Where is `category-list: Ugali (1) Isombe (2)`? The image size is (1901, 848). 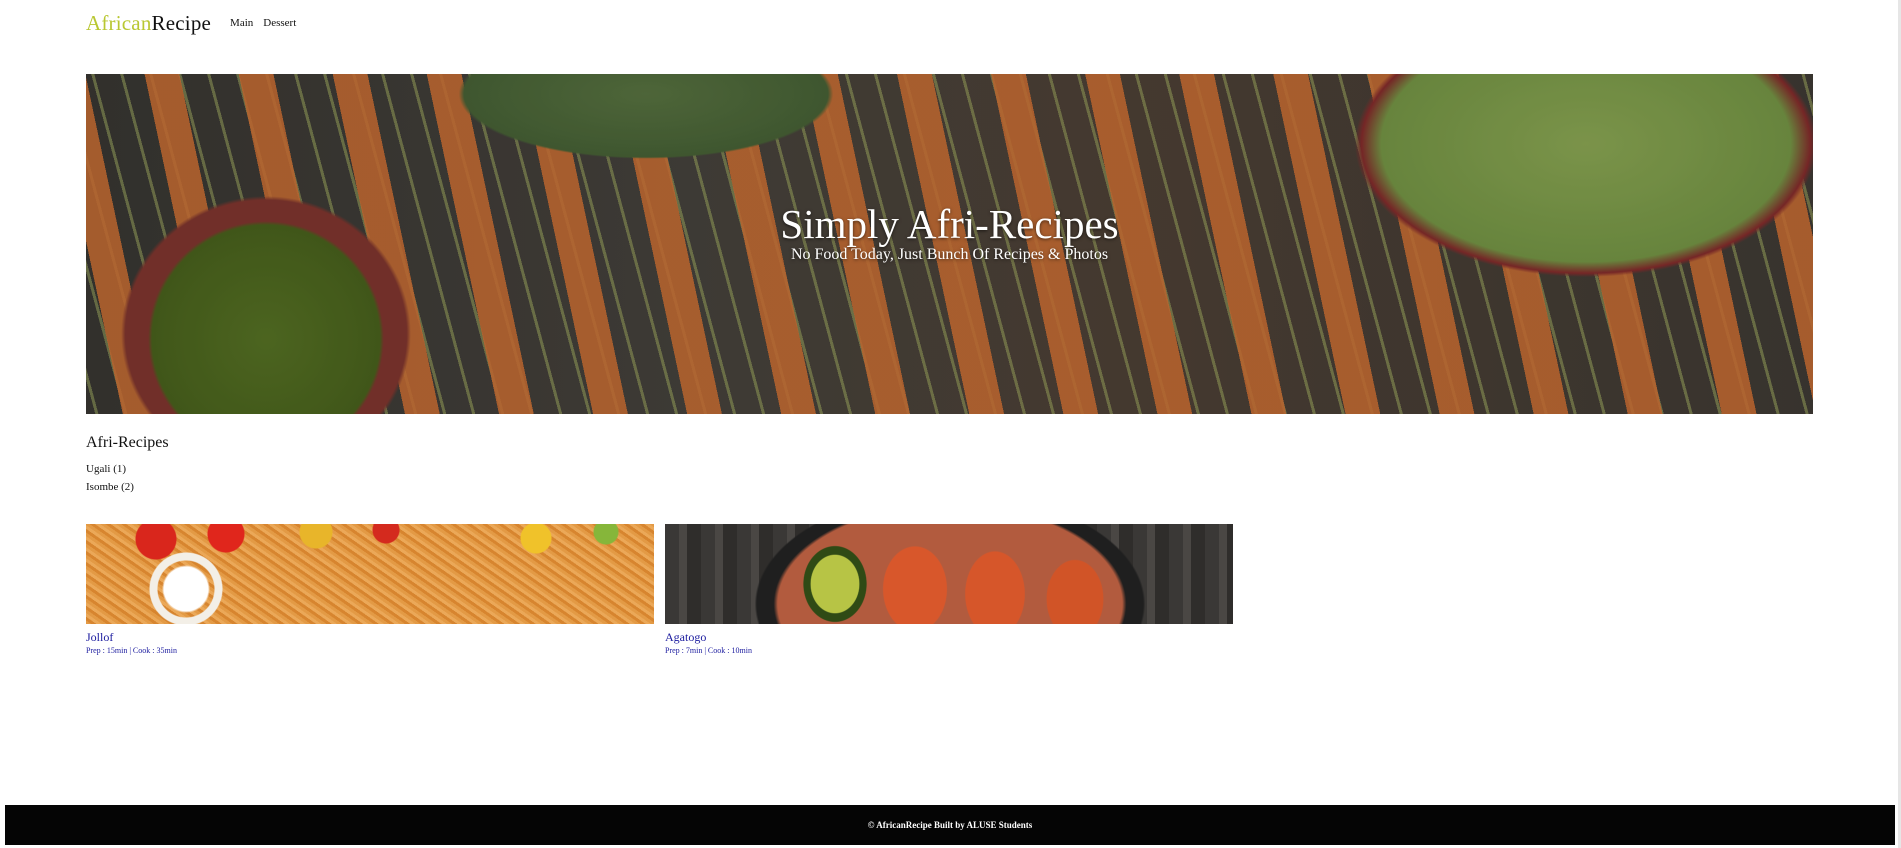 category-list: Ugali (1) Isombe (2) is located at coordinates (110, 478).